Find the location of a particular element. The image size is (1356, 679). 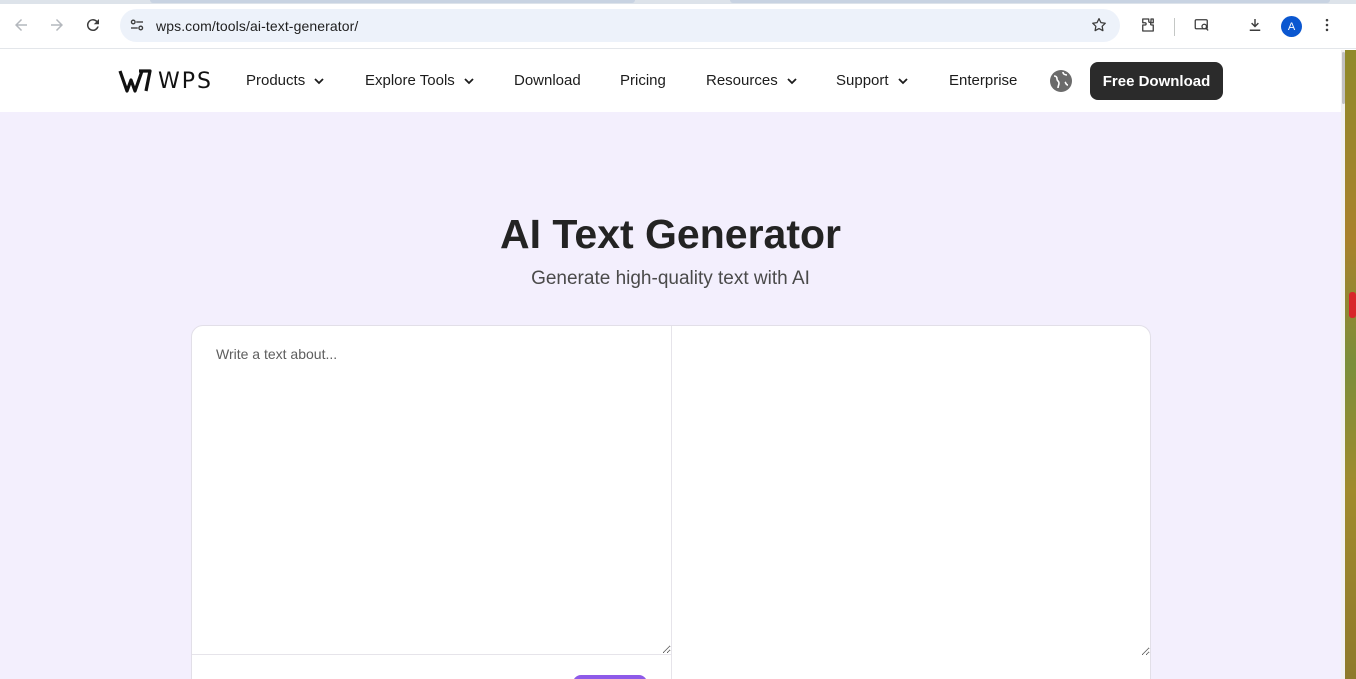

nav-label: Enterprise is located at coordinates (983, 80).